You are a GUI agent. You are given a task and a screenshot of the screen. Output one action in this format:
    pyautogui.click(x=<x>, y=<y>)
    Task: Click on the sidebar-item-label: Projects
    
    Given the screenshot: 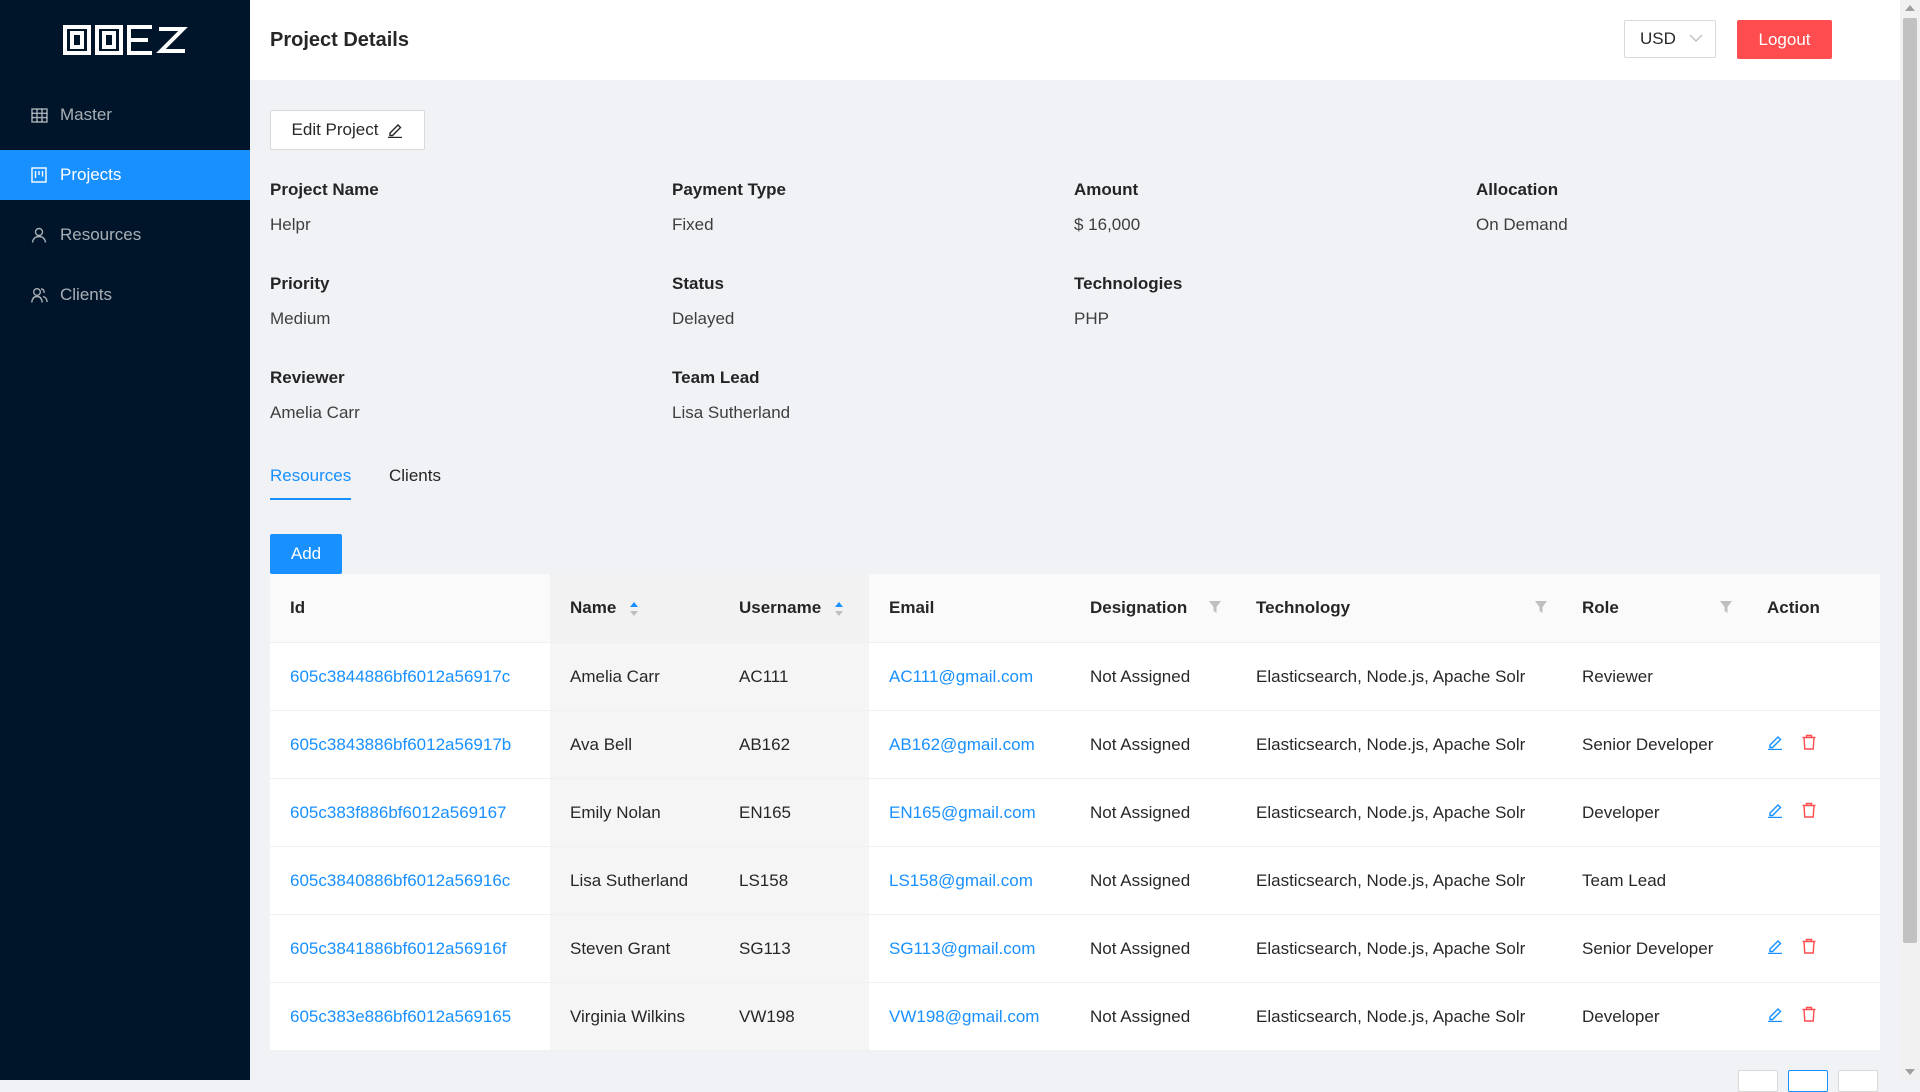 What is the action you would take?
    pyautogui.click(x=91, y=174)
    